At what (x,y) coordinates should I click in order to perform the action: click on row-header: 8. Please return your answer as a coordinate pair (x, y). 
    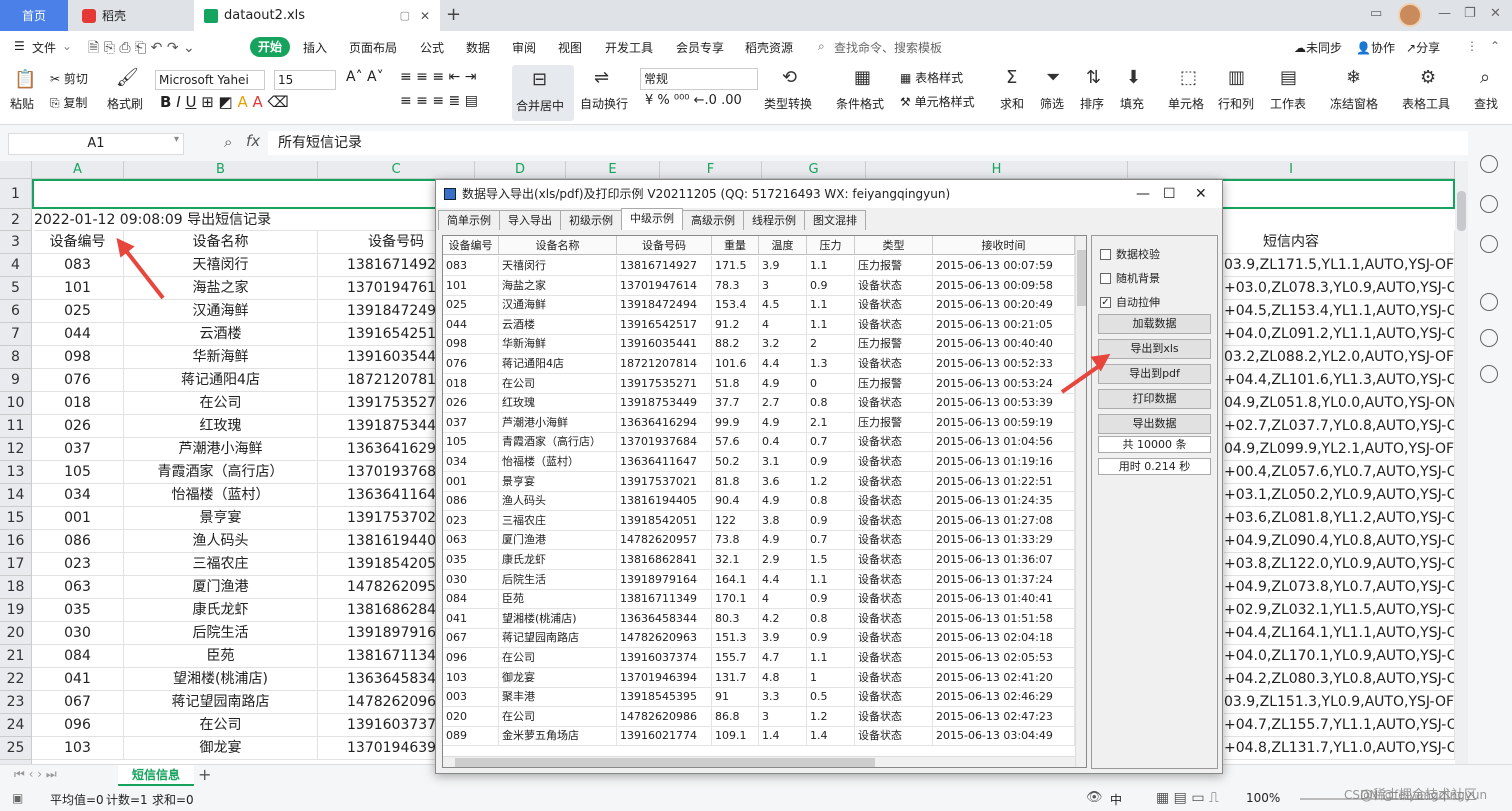
    Looking at the image, I should click on (16, 357).